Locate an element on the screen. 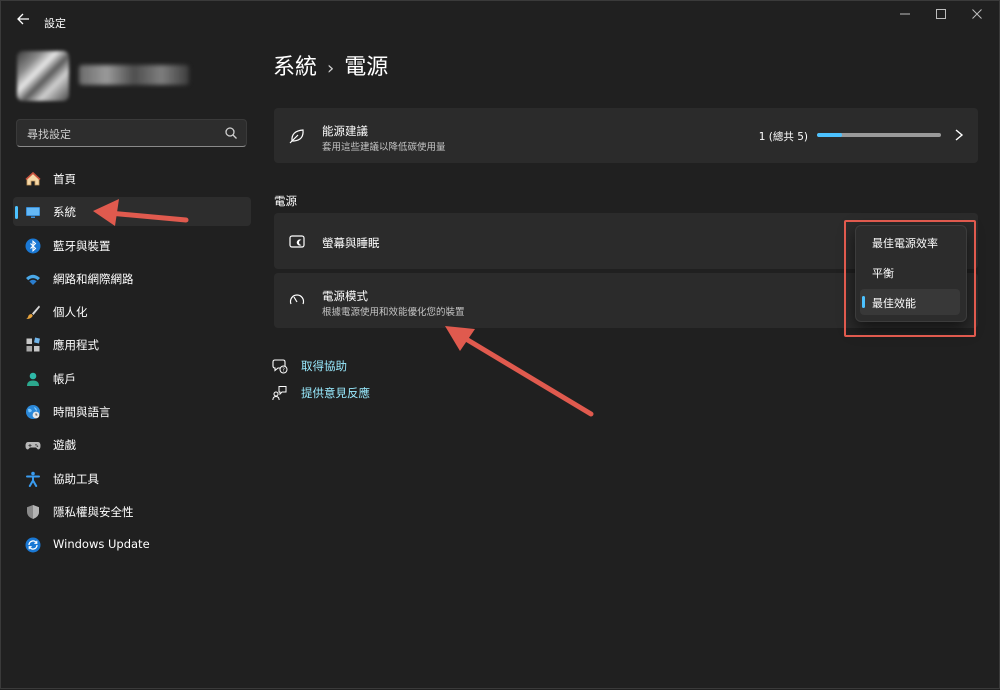 The width and height of the screenshot is (1000, 690). search-input is located at coordinates (122, 134).